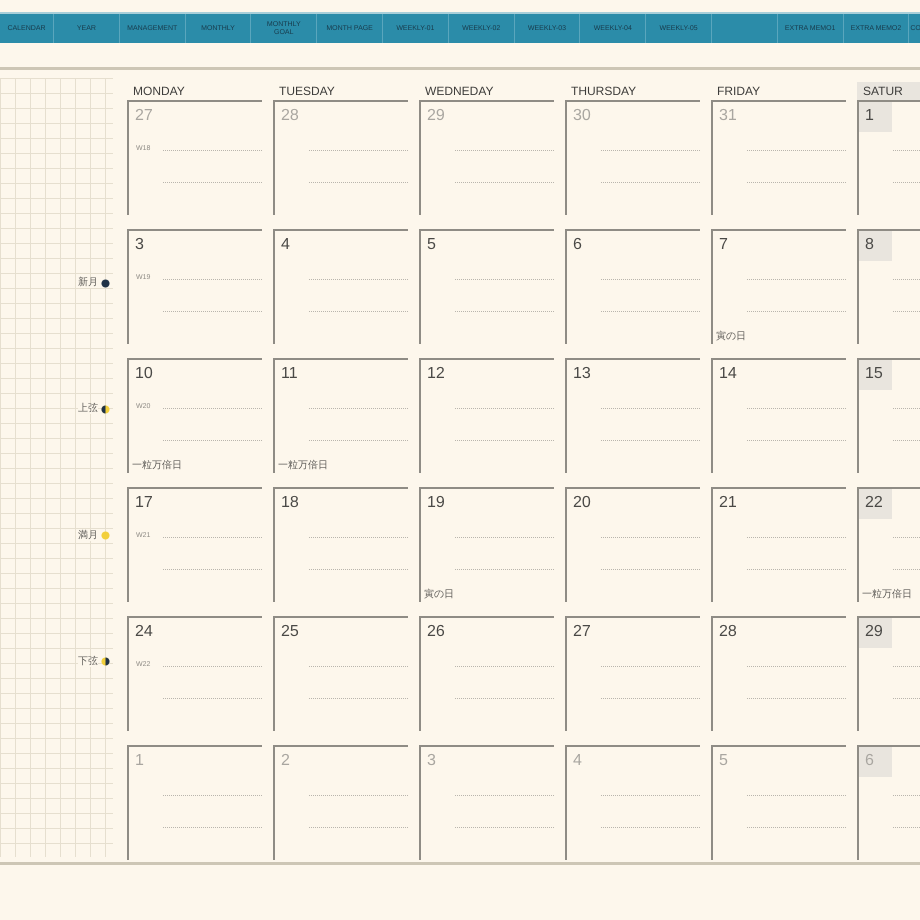 This screenshot has height=920, width=920. I want to click on day-number: 8, so click(875, 246).